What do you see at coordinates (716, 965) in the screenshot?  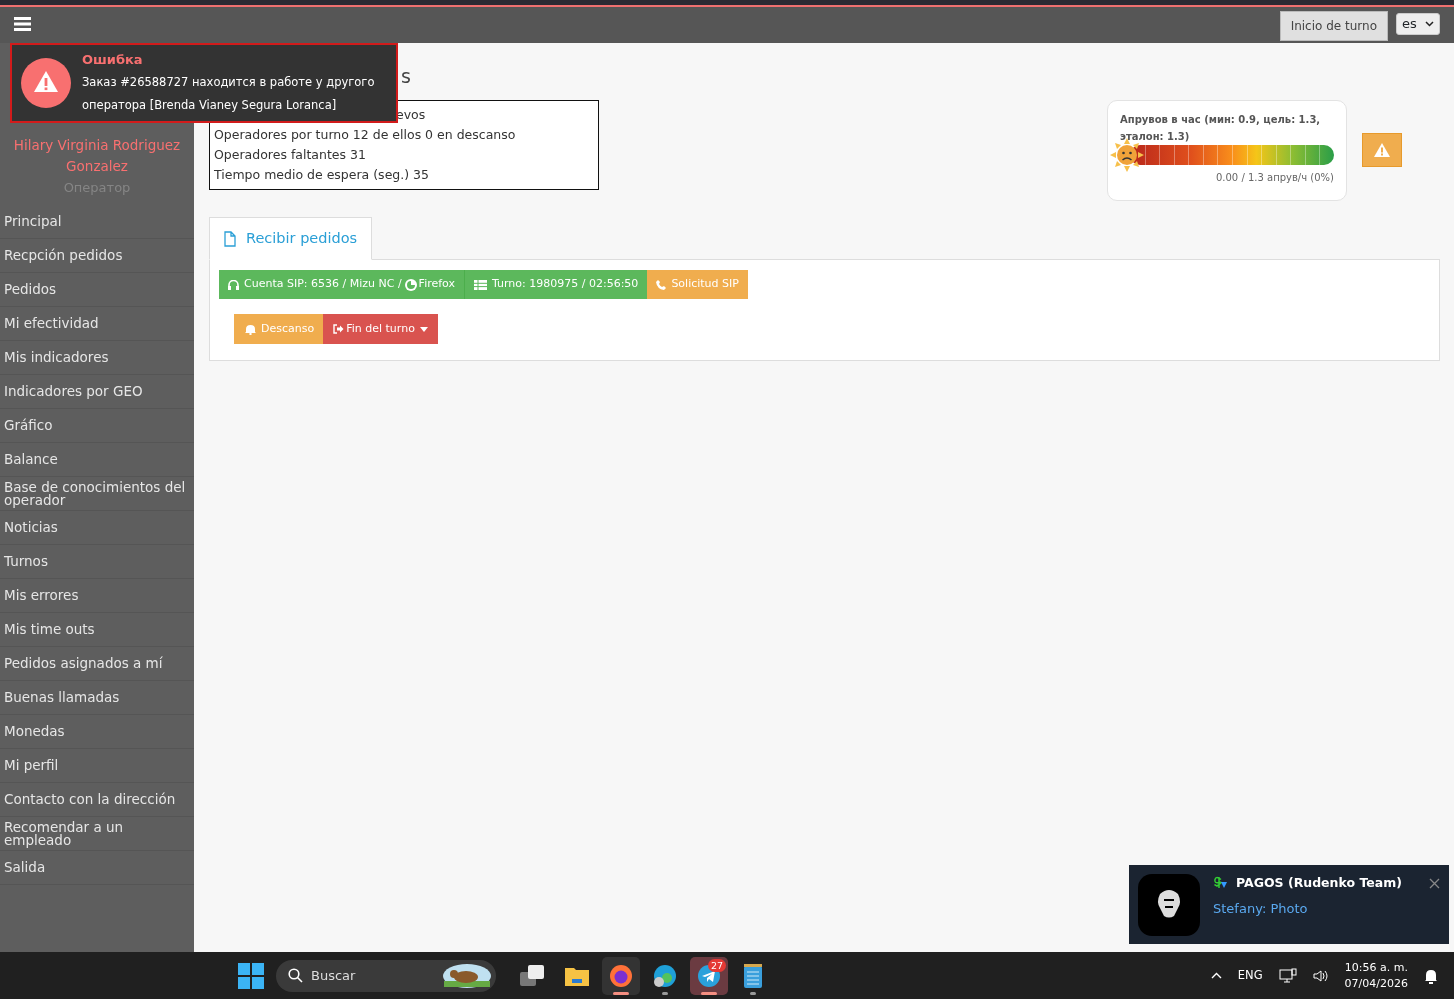 I see `unread-badge: 27` at bounding box center [716, 965].